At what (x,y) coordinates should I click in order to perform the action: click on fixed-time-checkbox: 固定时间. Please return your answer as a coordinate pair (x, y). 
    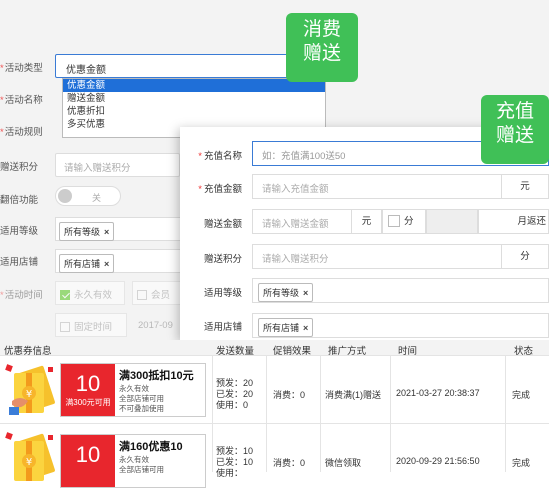
    Looking at the image, I should click on (91, 325).